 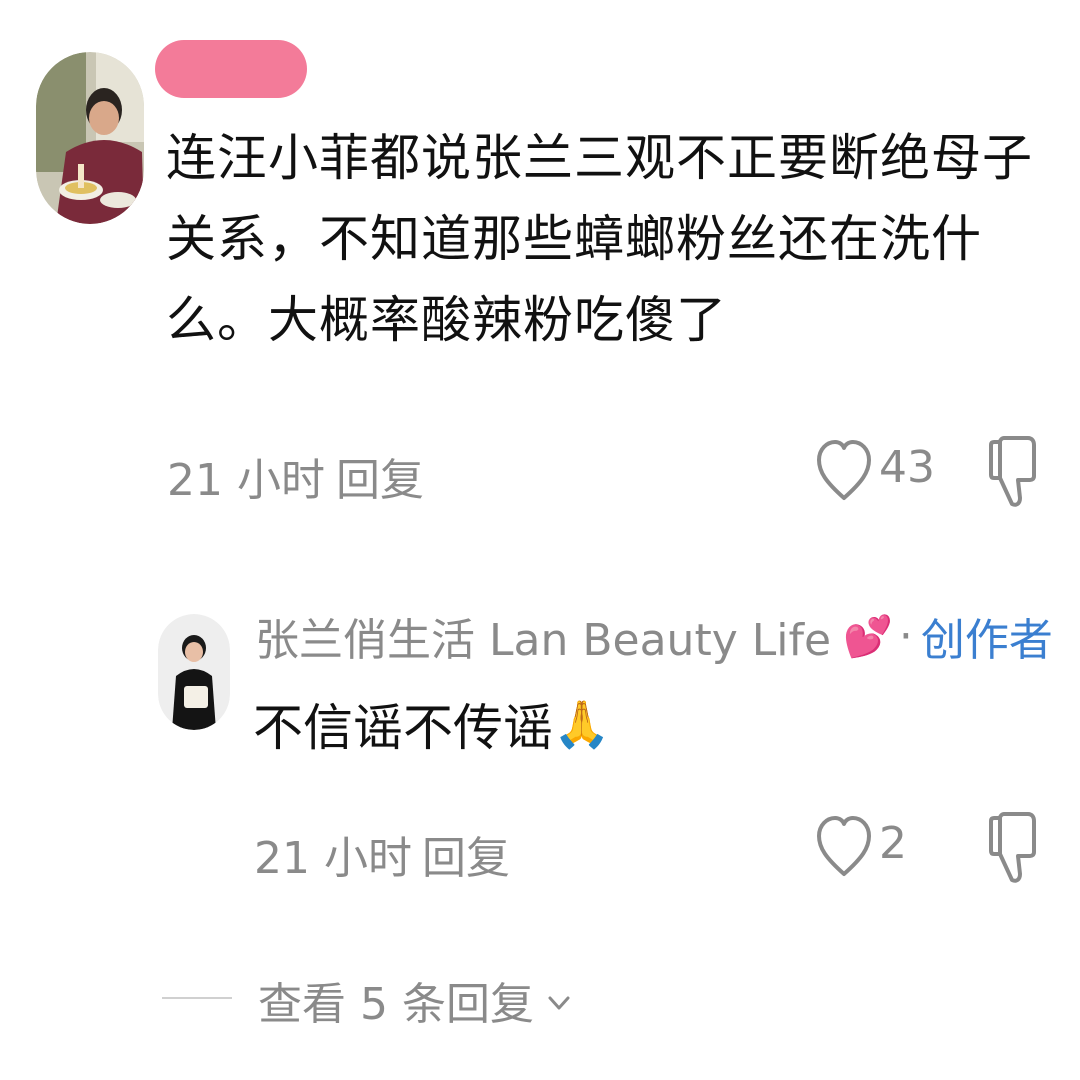 What do you see at coordinates (403, 728) in the screenshot?
I see `reply-text: 不信谣不传谣` at bounding box center [403, 728].